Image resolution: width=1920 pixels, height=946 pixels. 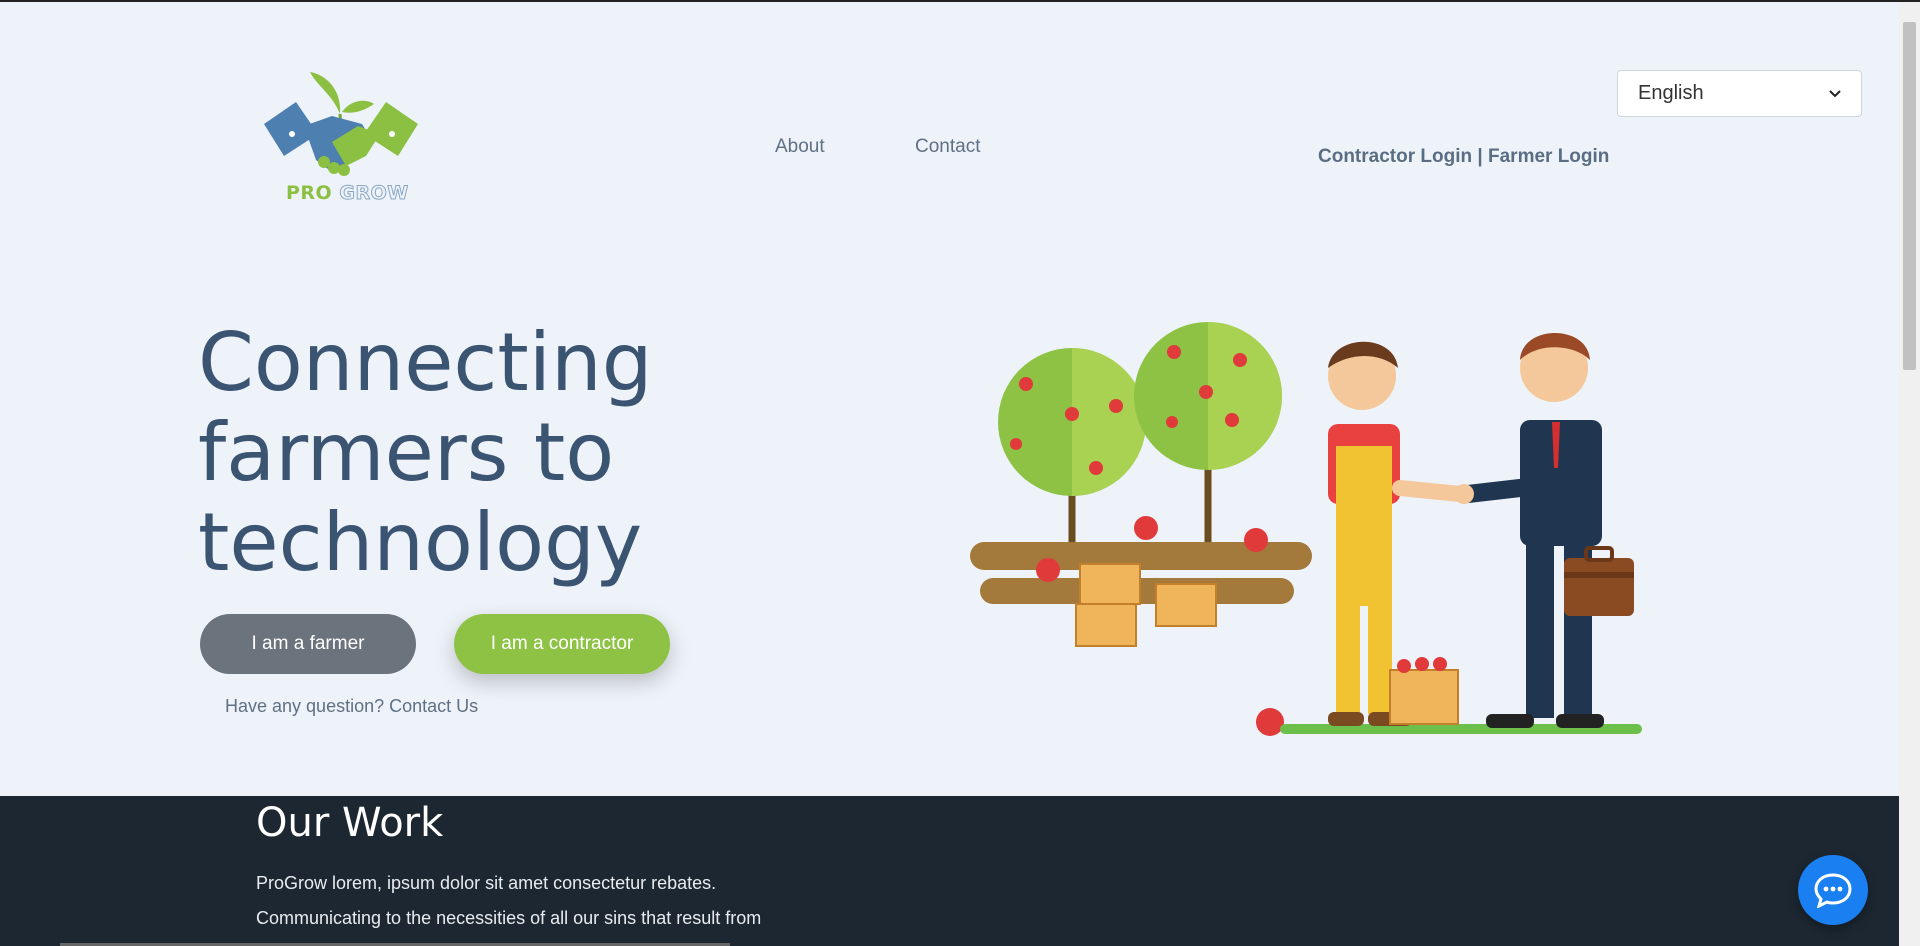 I want to click on chat-button, so click(x=1833, y=890).